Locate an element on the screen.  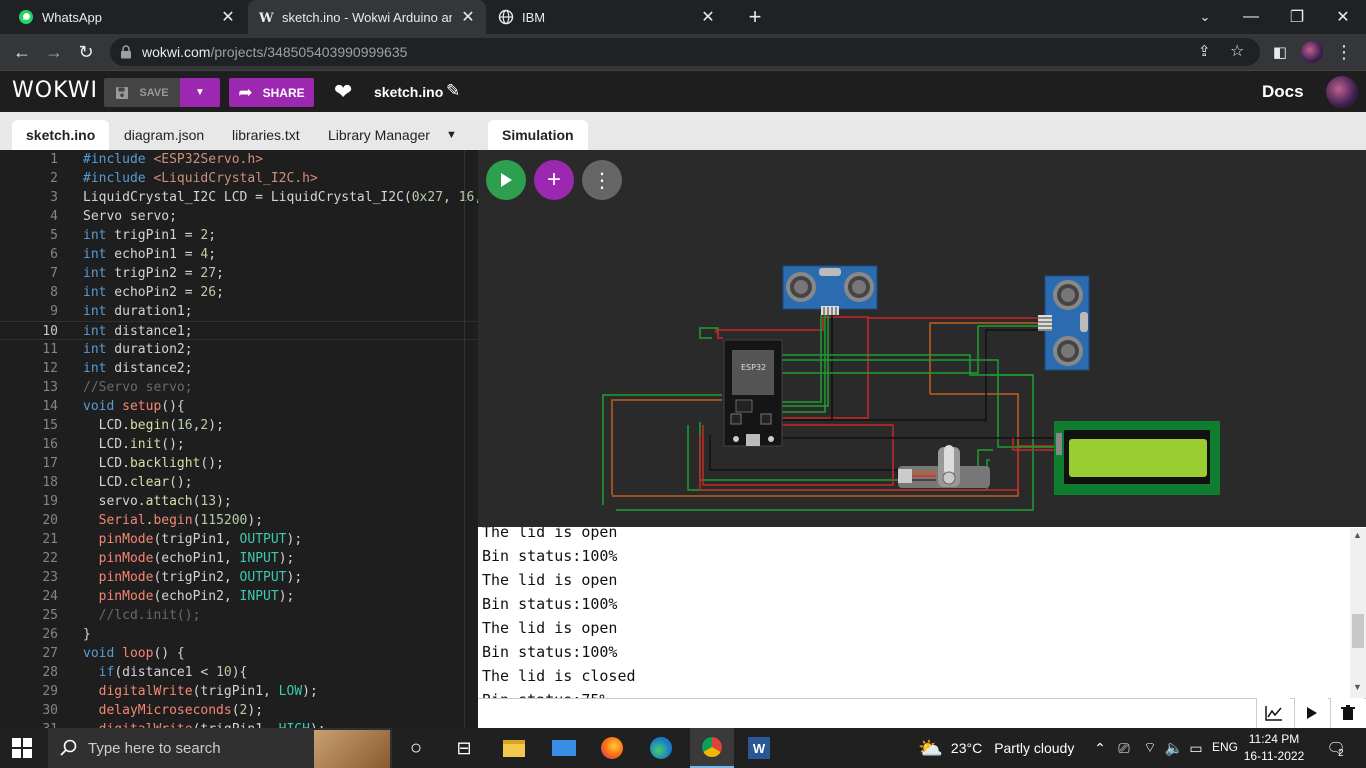
tab-library-manager: Library Manager is located at coordinates (379, 135).